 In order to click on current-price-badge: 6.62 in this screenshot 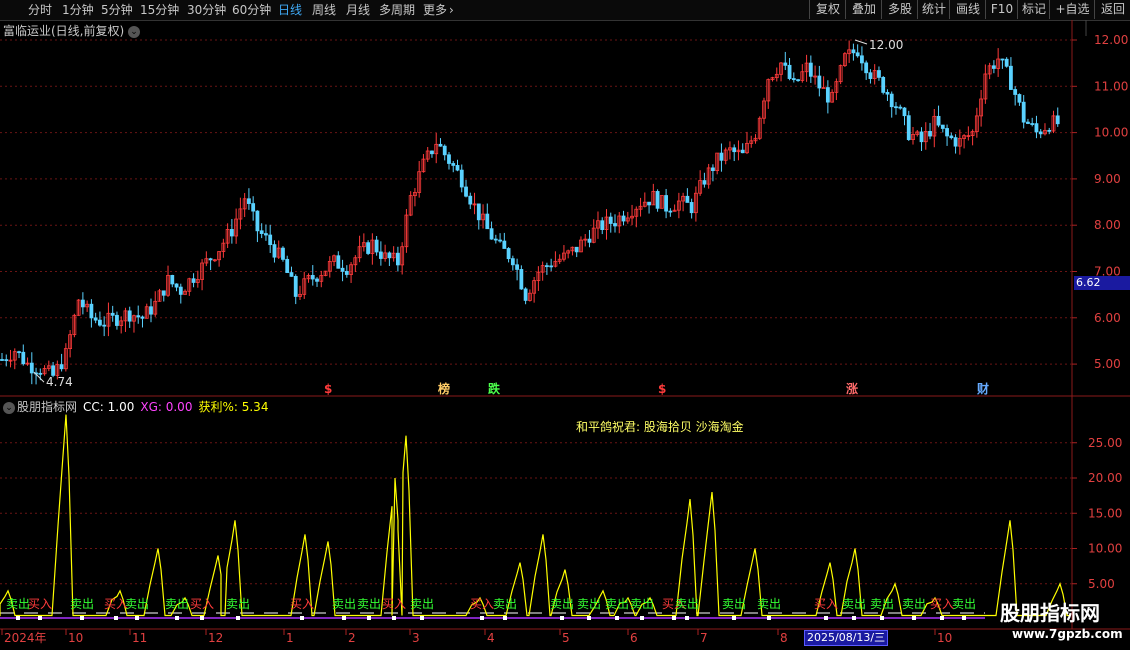, I will do `click(1102, 283)`.